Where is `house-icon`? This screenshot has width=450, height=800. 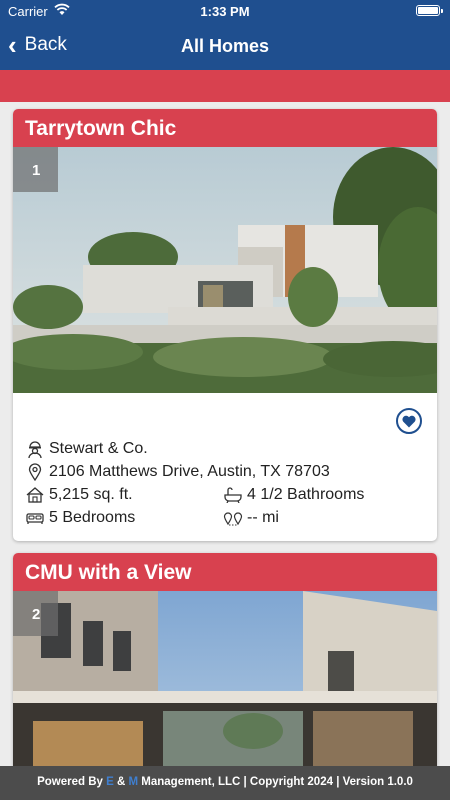 house-icon is located at coordinates (35, 495).